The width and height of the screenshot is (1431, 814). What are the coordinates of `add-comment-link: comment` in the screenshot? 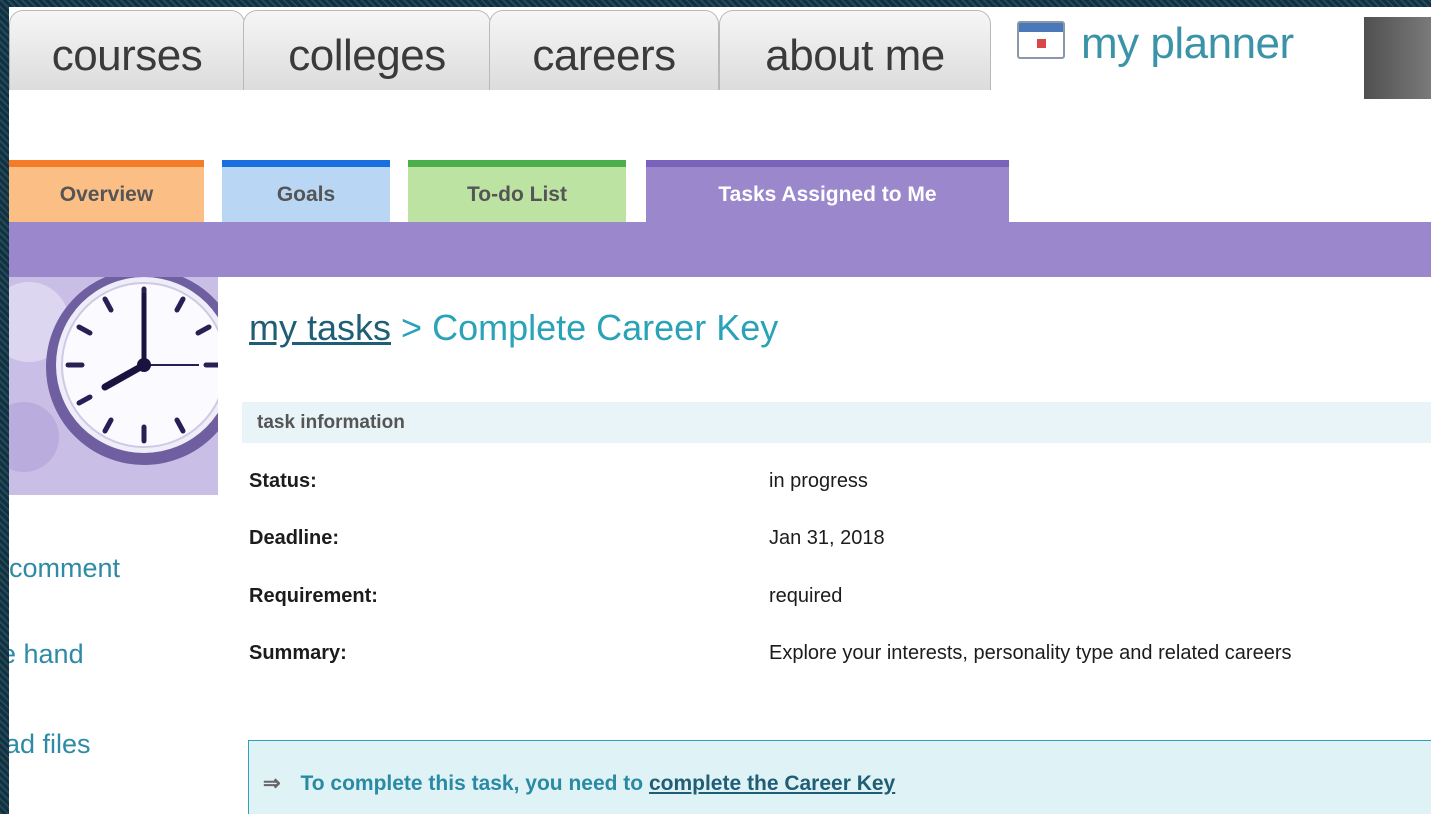 It's located at (64, 568).